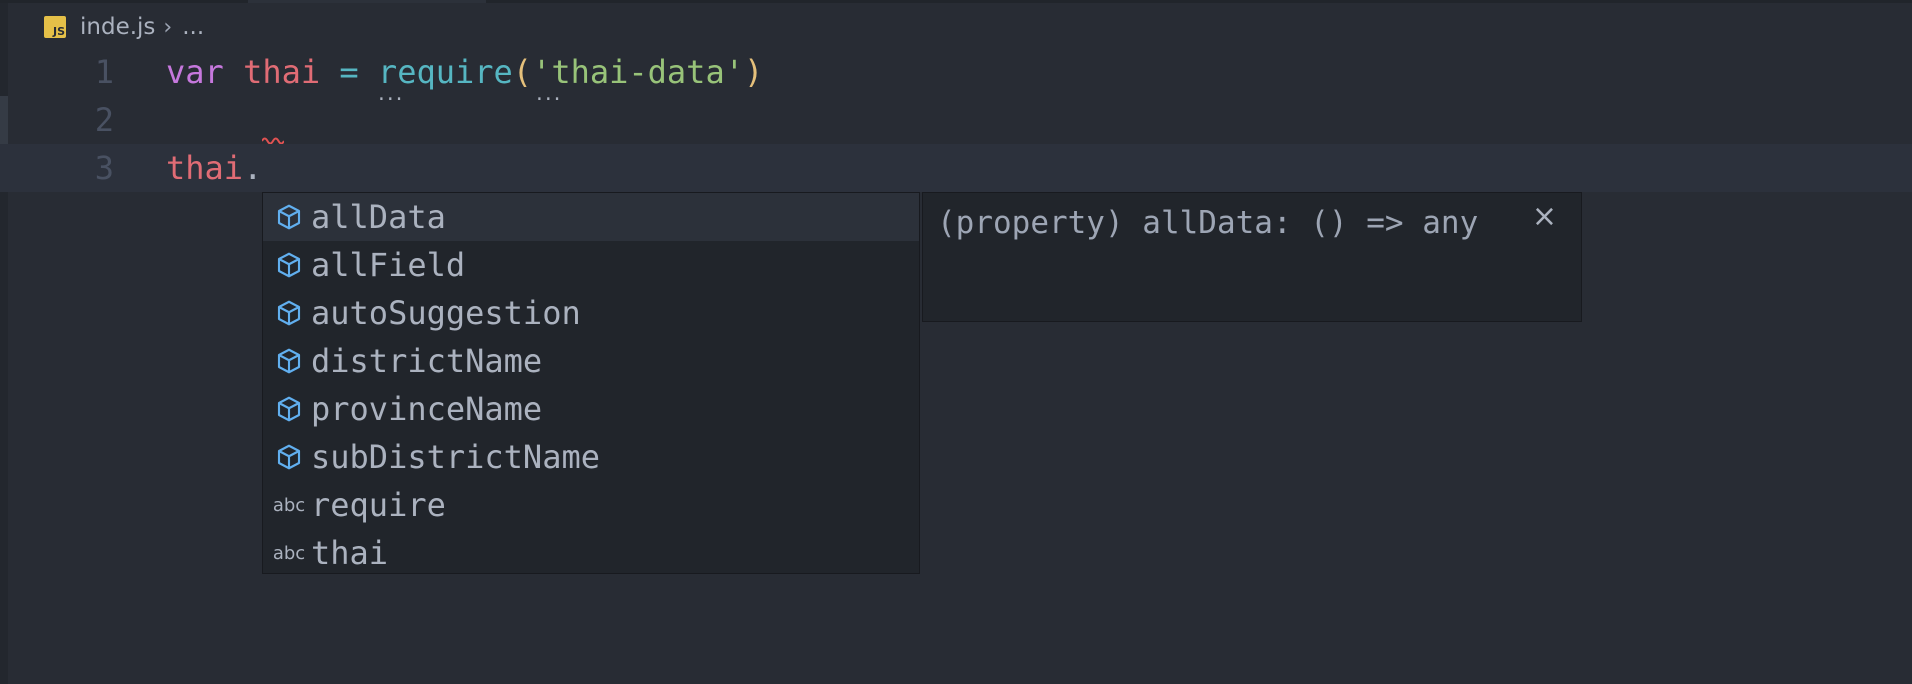  What do you see at coordinates (104, 72) in the screenshot?
I see `line-number: 1` at bounding box center [104, 72].